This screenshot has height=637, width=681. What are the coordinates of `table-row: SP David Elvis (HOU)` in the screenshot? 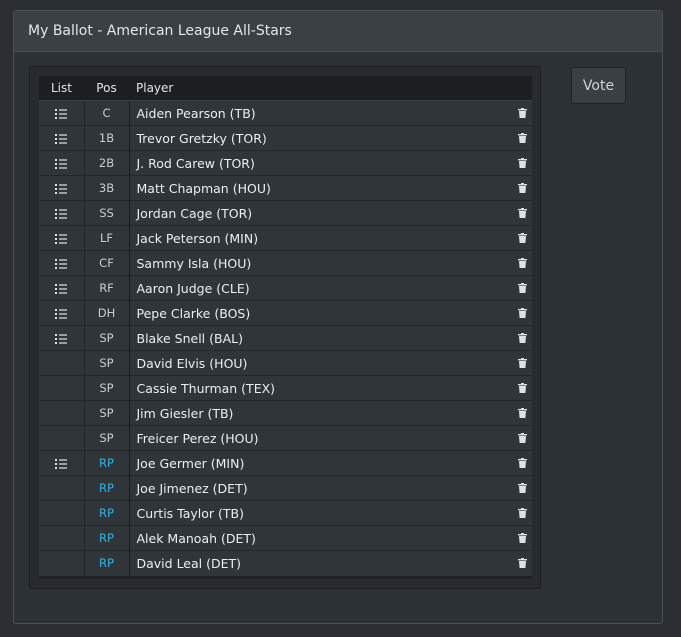 It's located at (285, 363).